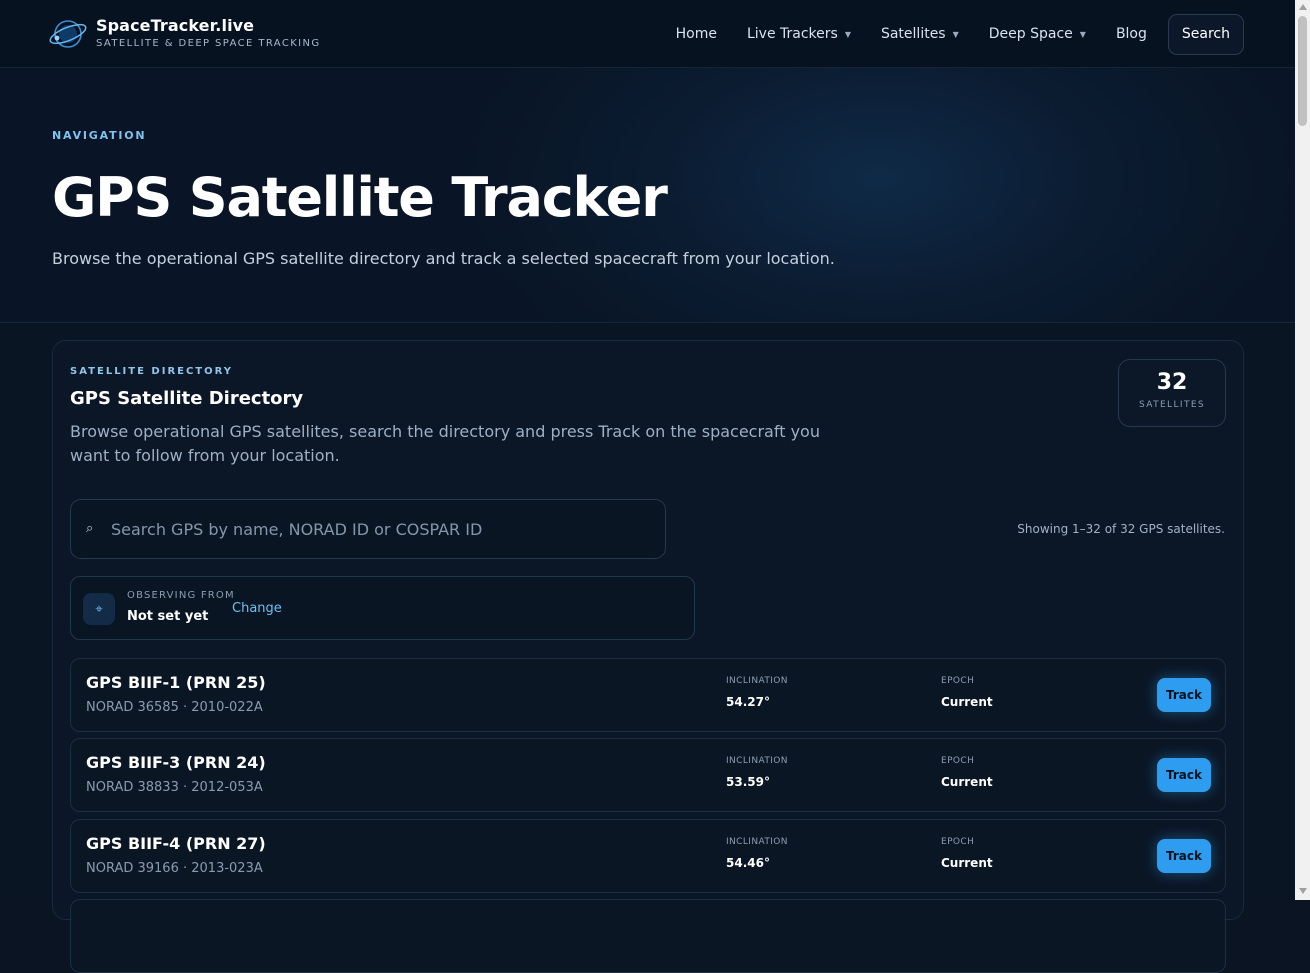  What do you see at coordinates (174, 707) in the screenshot?
I see `satellite-ids: NORAD 36585 · 2010-022A` at bounding box center [174, 707].